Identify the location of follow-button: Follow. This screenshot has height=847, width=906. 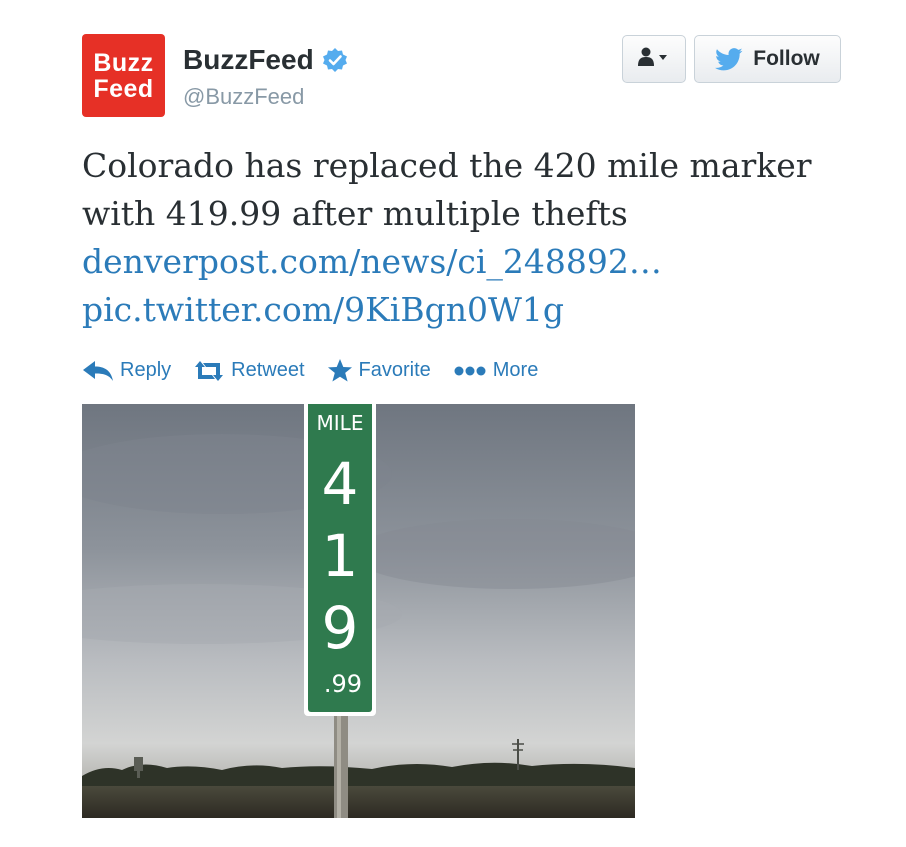
(767, 59).